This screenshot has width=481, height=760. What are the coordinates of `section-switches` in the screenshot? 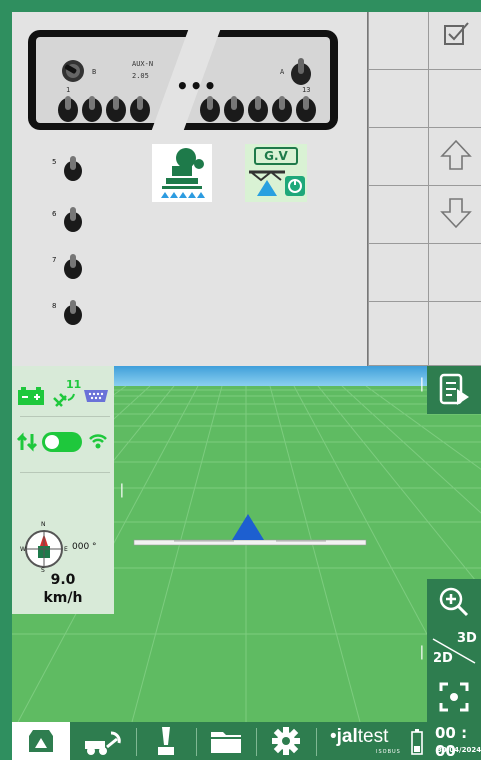 It's located at (187, 109).